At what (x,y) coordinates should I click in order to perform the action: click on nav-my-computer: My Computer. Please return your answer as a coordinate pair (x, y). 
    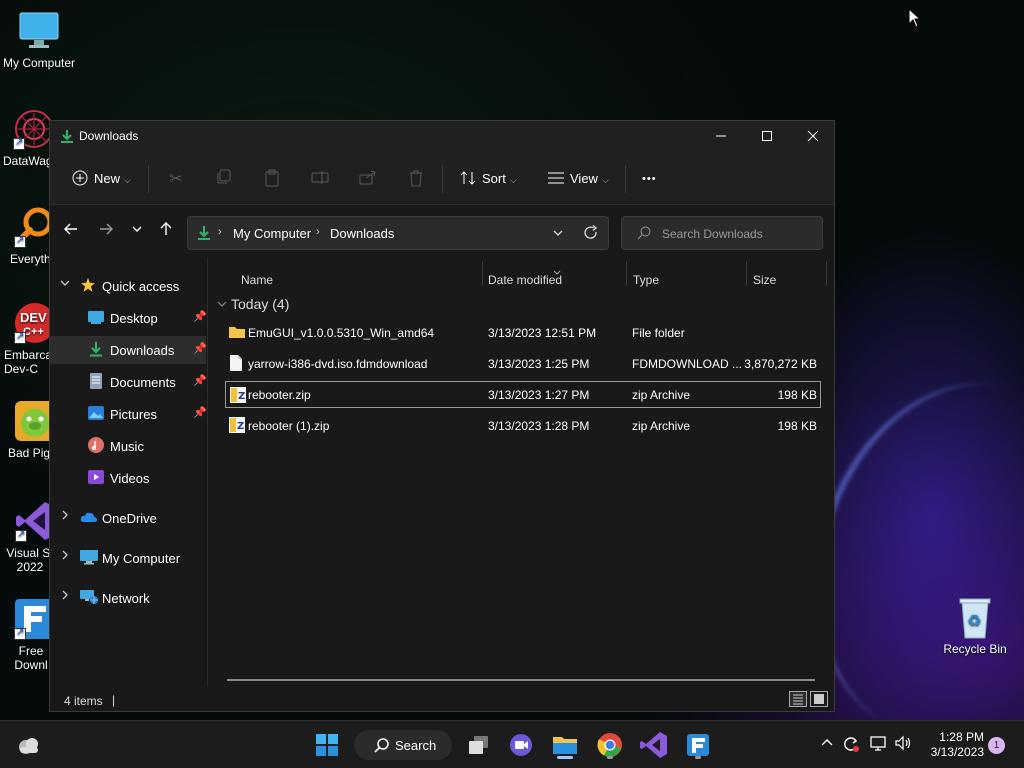
    Looking at the image, I should click on (128, 558).